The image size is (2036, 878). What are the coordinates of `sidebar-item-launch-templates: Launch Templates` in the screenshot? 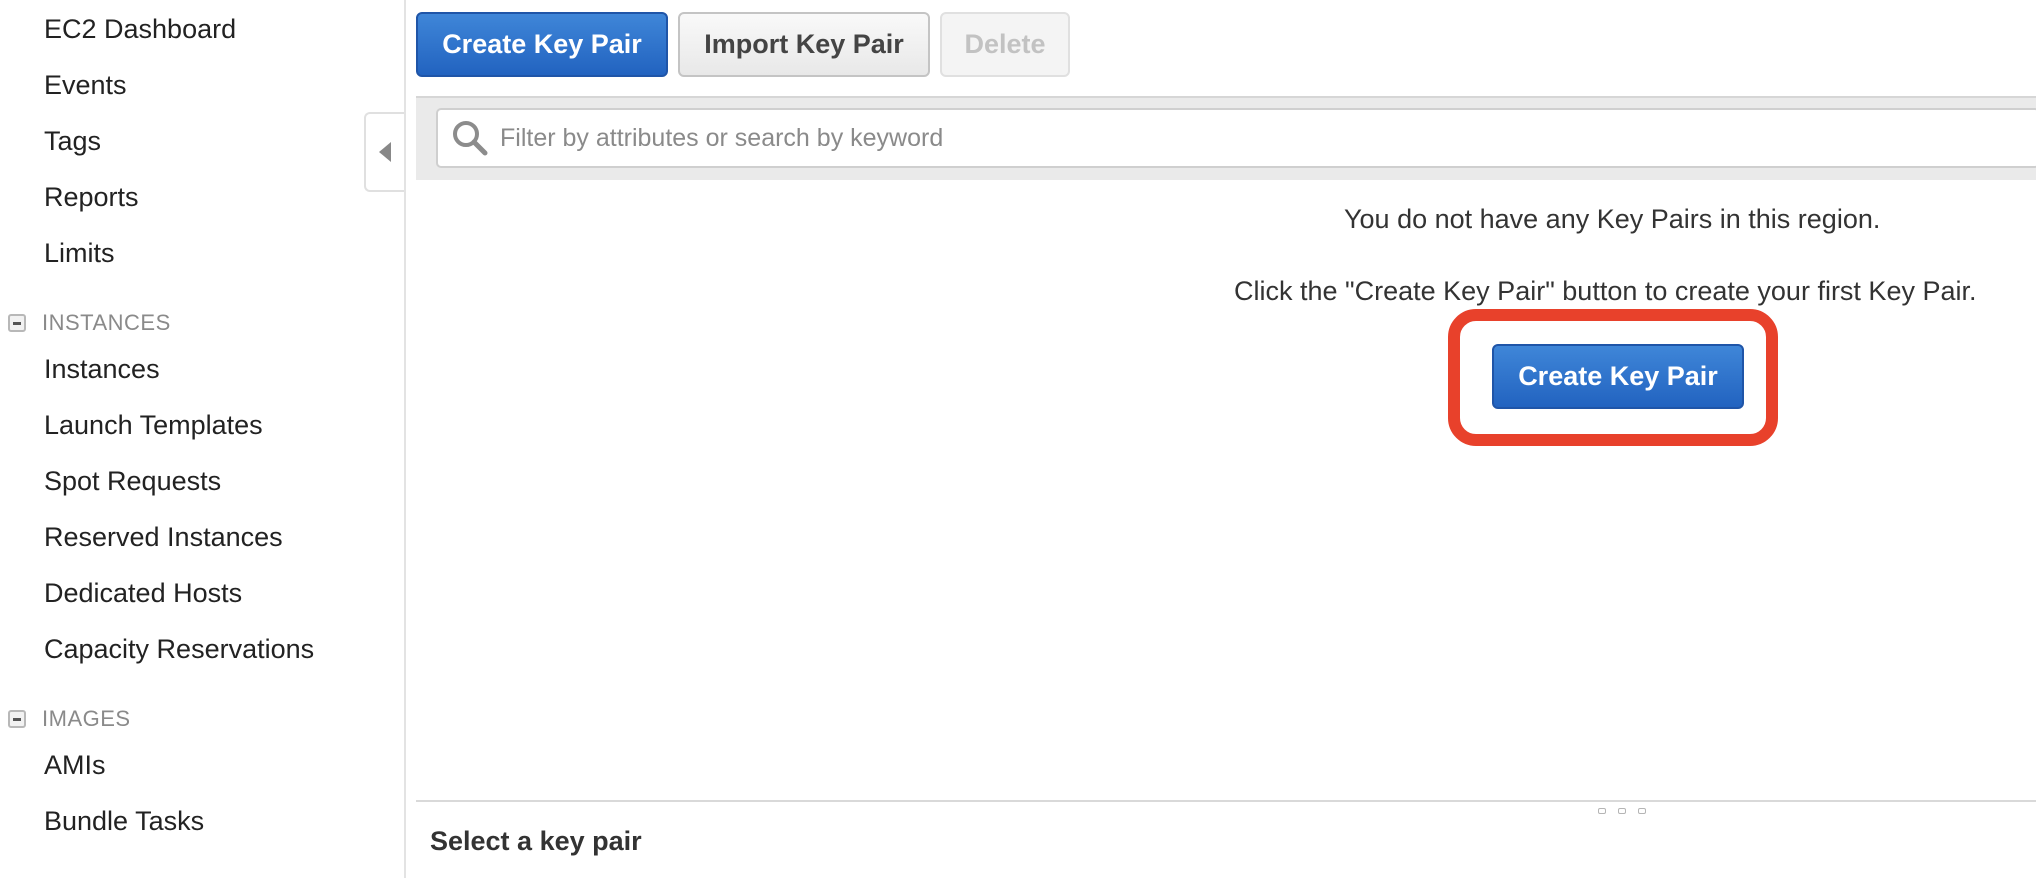 It's located at (153, 425).